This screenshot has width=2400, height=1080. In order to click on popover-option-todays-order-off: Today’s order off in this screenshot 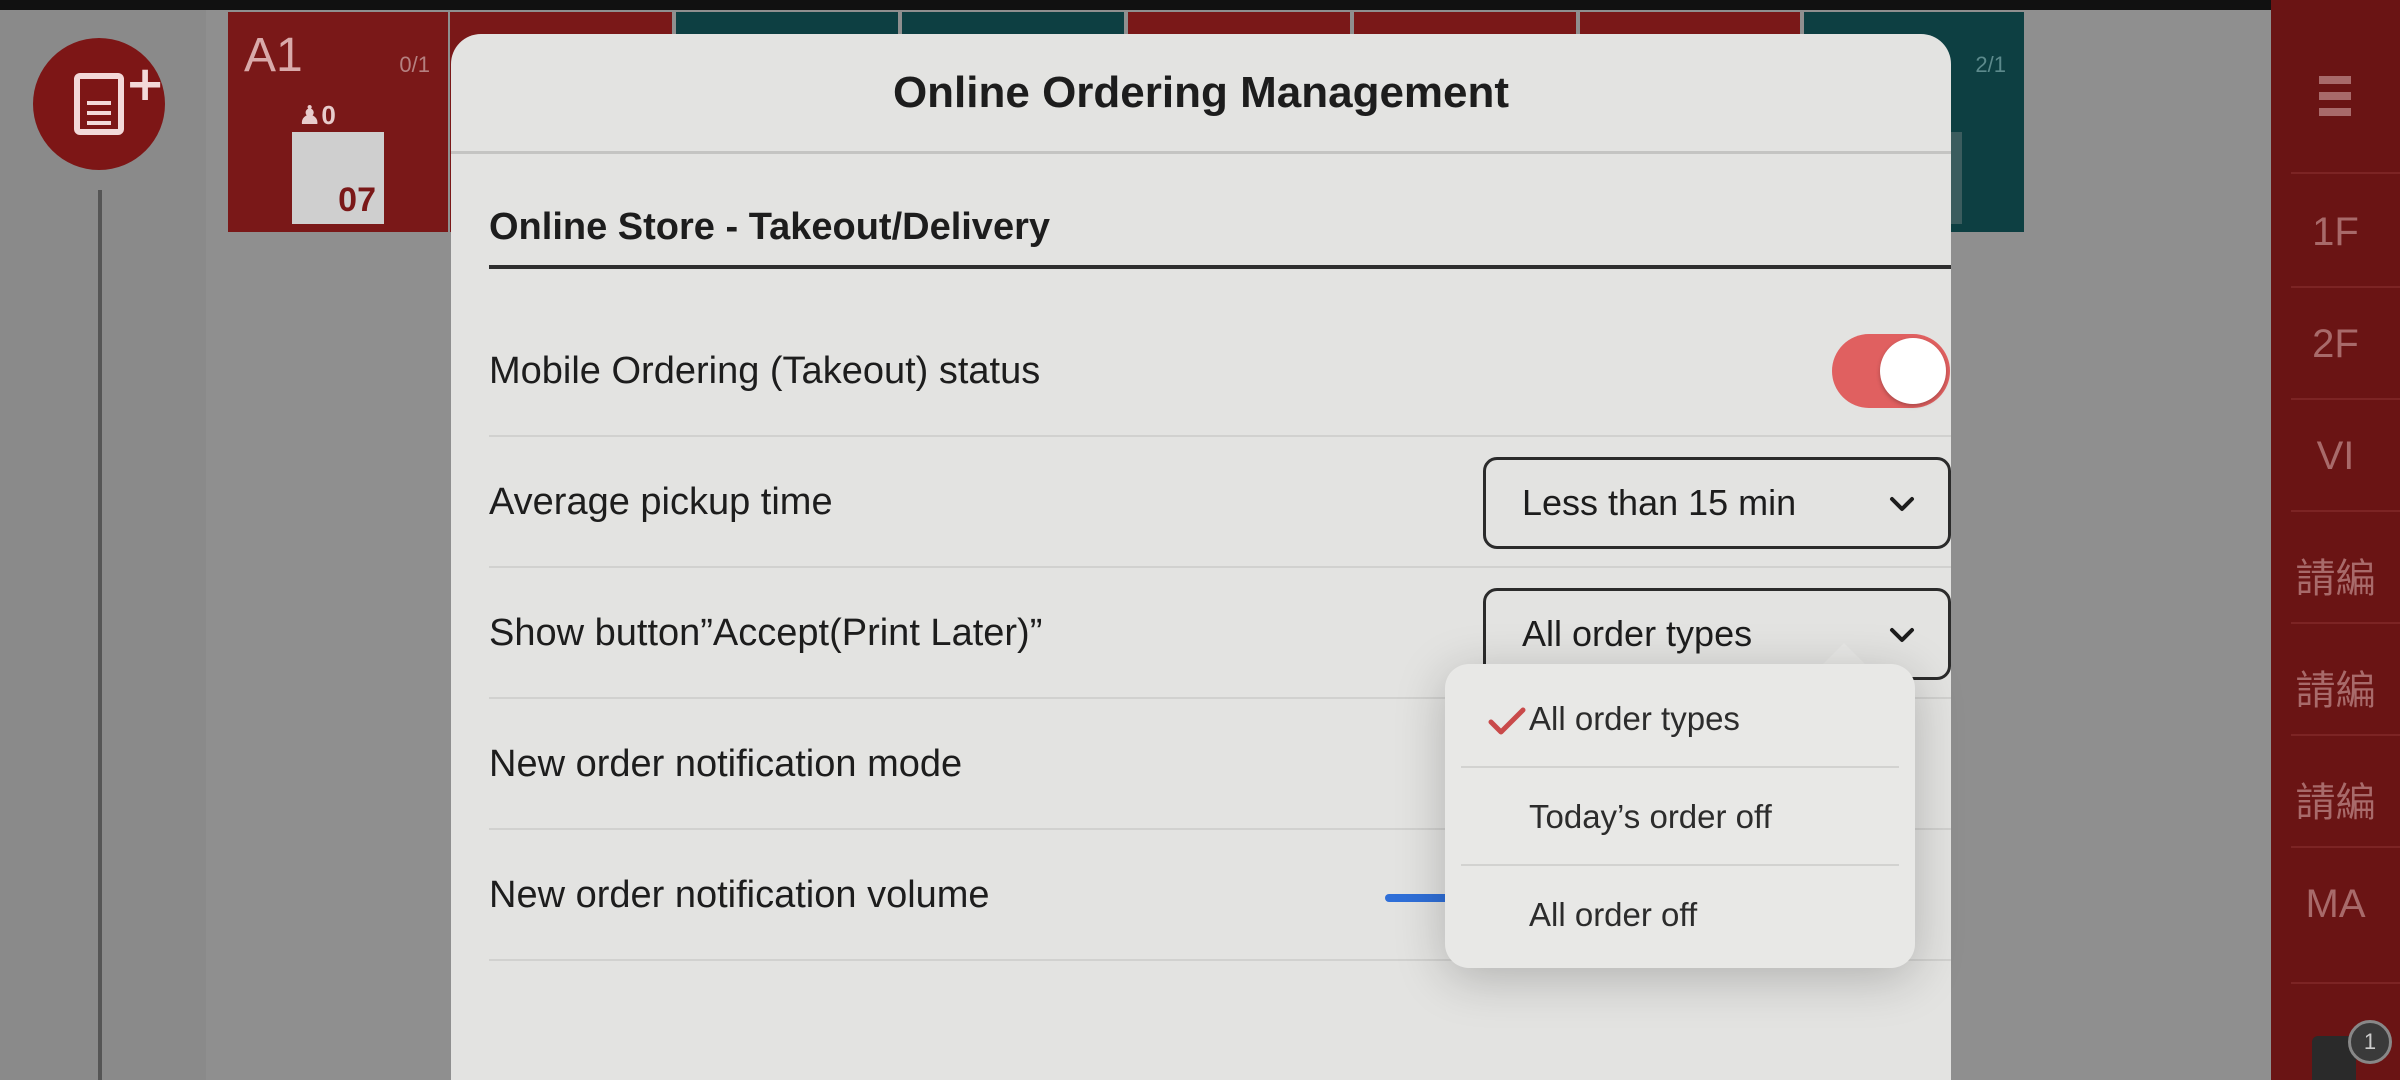, I will do `click(1680, 817)`.